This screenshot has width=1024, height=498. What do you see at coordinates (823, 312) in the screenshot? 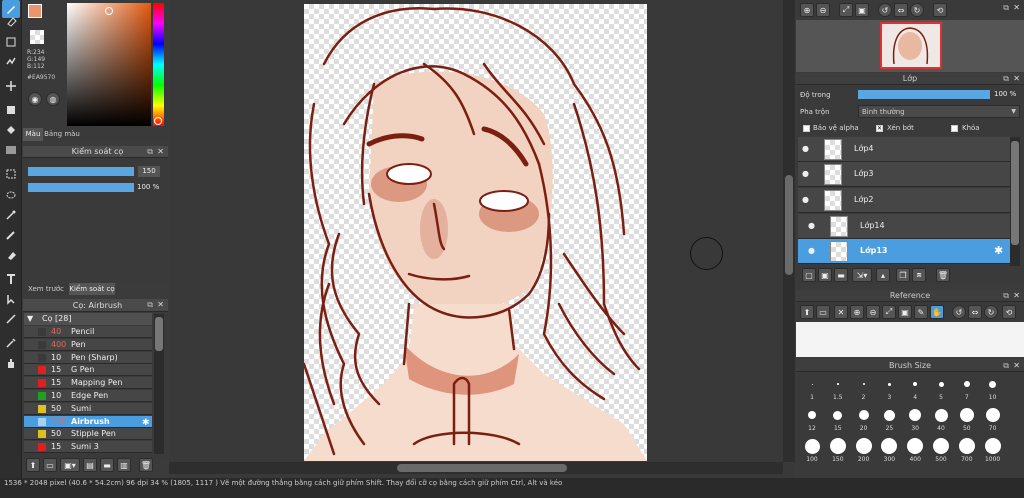
I see `ref-open-icon: ▭` at bounding box center [823, 312].